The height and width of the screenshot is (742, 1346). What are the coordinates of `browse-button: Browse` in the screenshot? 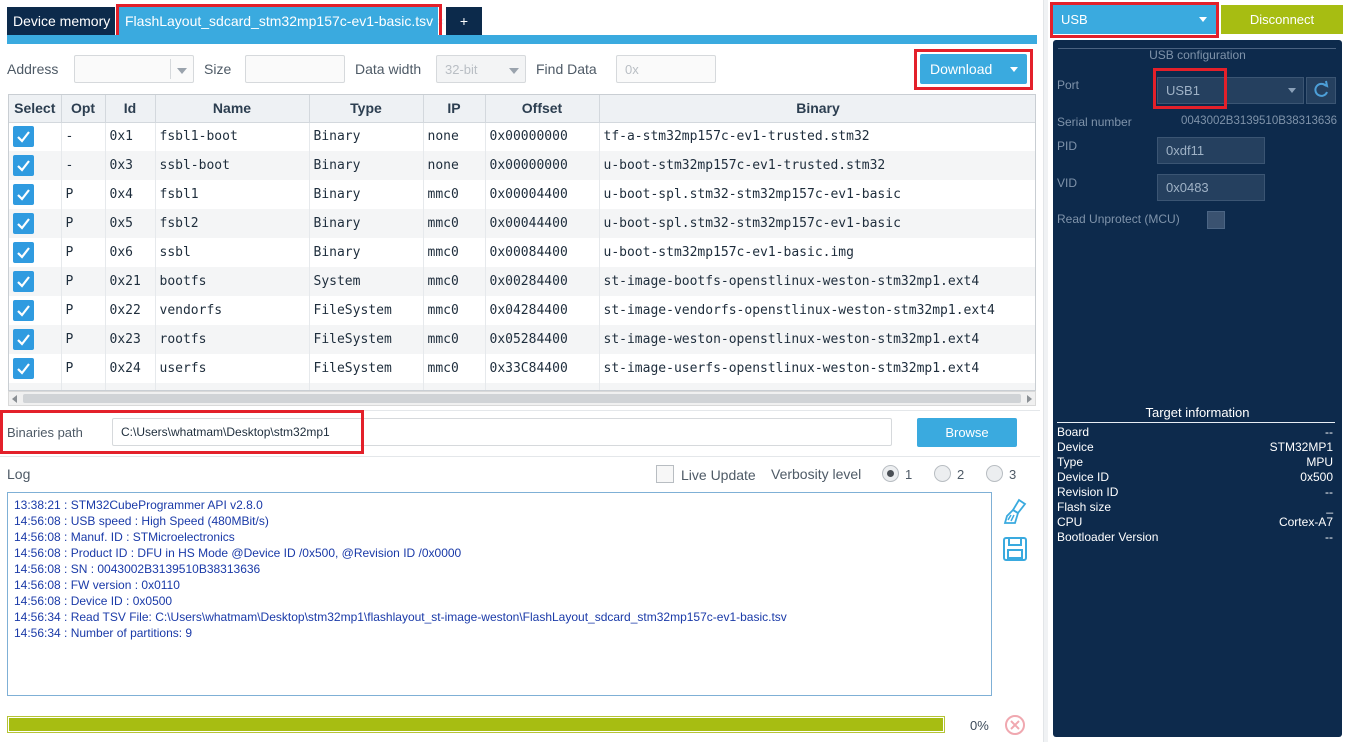 It's located at (967, 432).